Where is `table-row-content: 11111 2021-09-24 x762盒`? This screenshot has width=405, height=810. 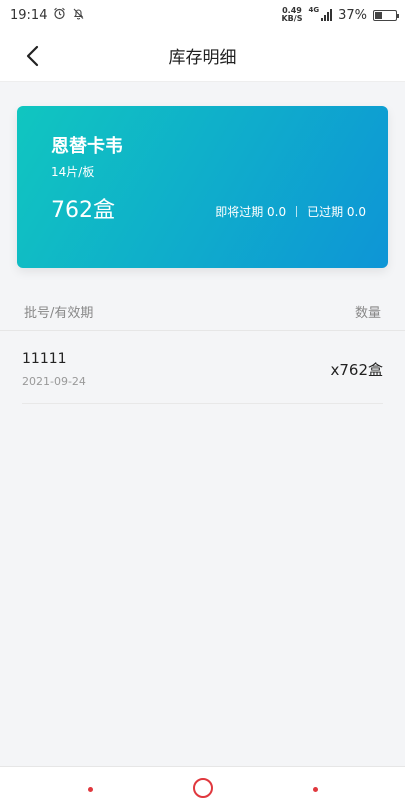
table-row-content: 11111 2021-09-24 x762盒 is located at coordinates (202, 368).